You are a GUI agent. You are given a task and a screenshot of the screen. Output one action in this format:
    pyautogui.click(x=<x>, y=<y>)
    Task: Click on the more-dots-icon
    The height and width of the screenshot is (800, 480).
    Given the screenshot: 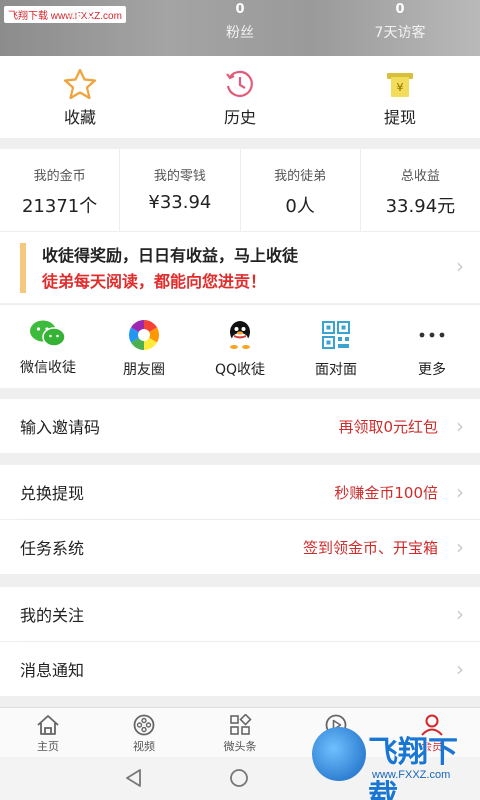 What is the action you would take?
    pyautogui.click(x=432, y=335)
    